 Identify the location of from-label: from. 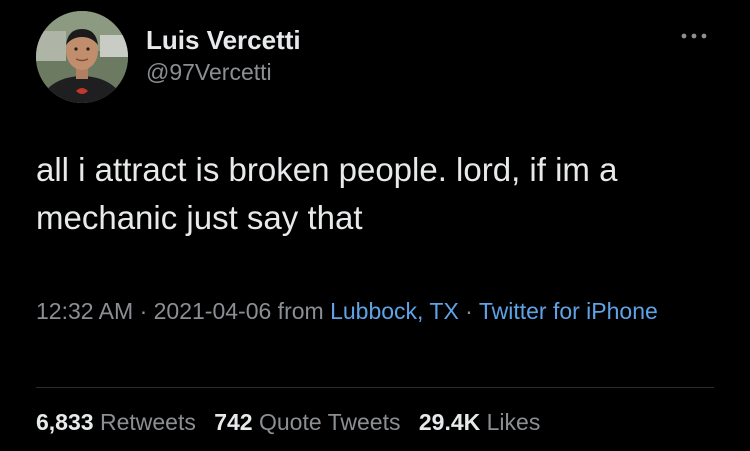
(301, 311).